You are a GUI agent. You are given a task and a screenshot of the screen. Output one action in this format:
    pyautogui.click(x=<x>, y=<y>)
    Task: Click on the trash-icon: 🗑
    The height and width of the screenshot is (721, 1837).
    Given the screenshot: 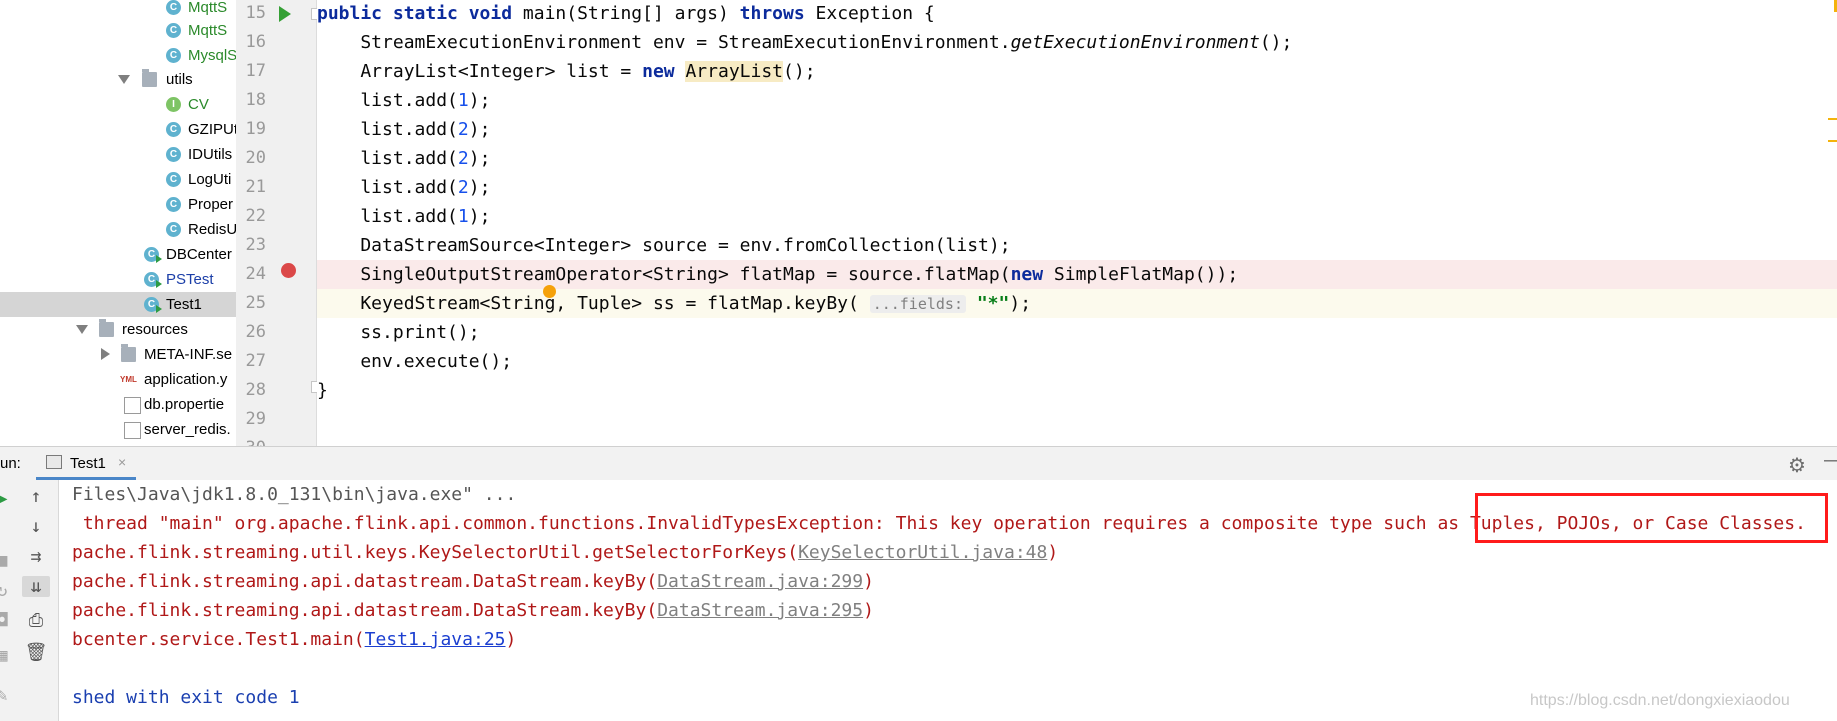 What is the action you would take?
    pyautogui.click(x=36, y=652)
    